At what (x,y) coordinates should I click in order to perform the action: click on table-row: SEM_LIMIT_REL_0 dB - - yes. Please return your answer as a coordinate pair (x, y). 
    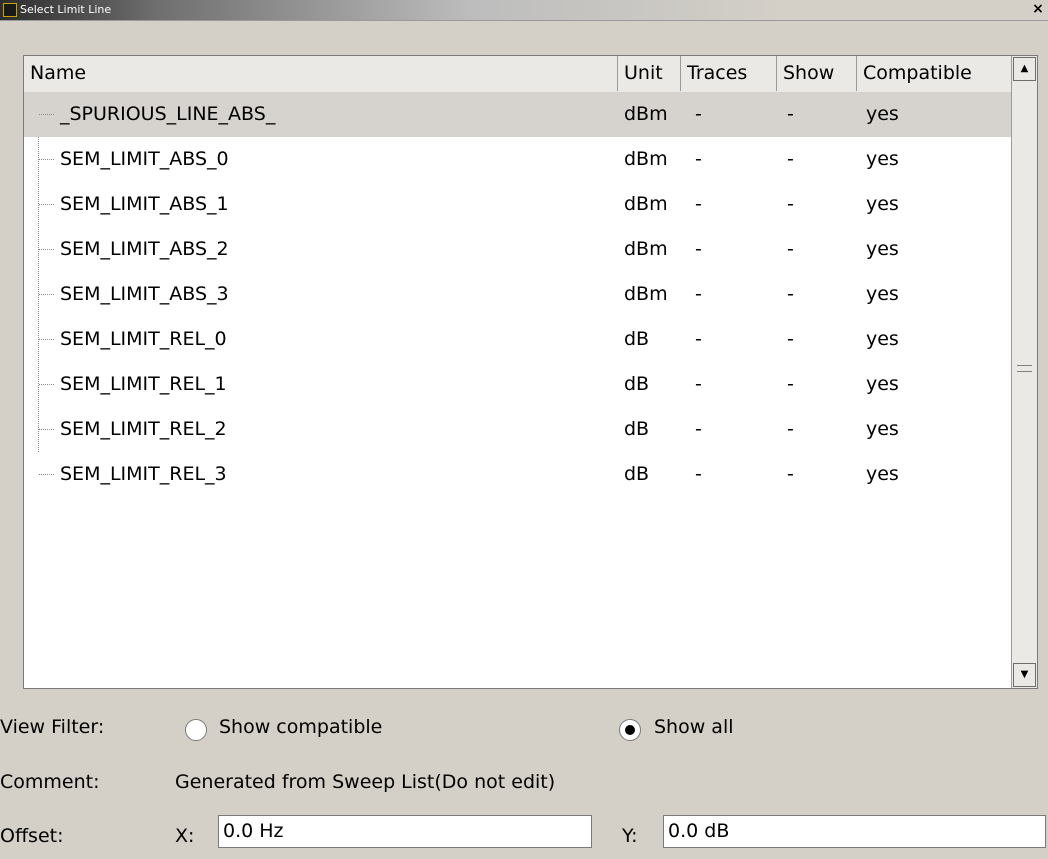
    Looking at the image, I should click on (518, 339).